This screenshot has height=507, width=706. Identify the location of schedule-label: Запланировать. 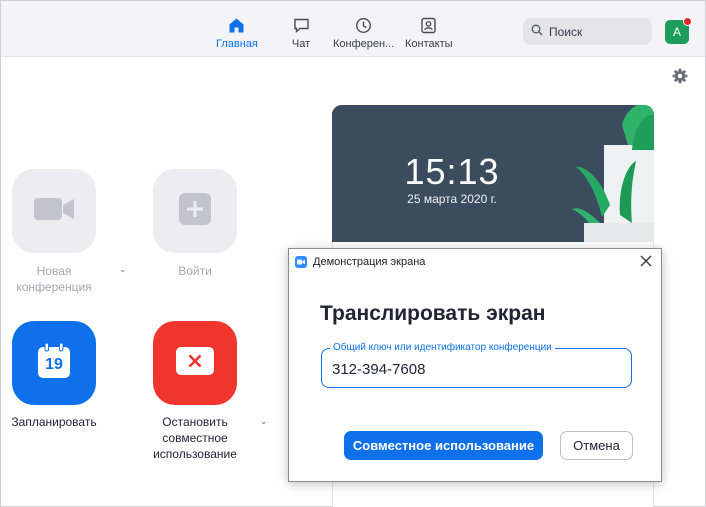
(54, 422).